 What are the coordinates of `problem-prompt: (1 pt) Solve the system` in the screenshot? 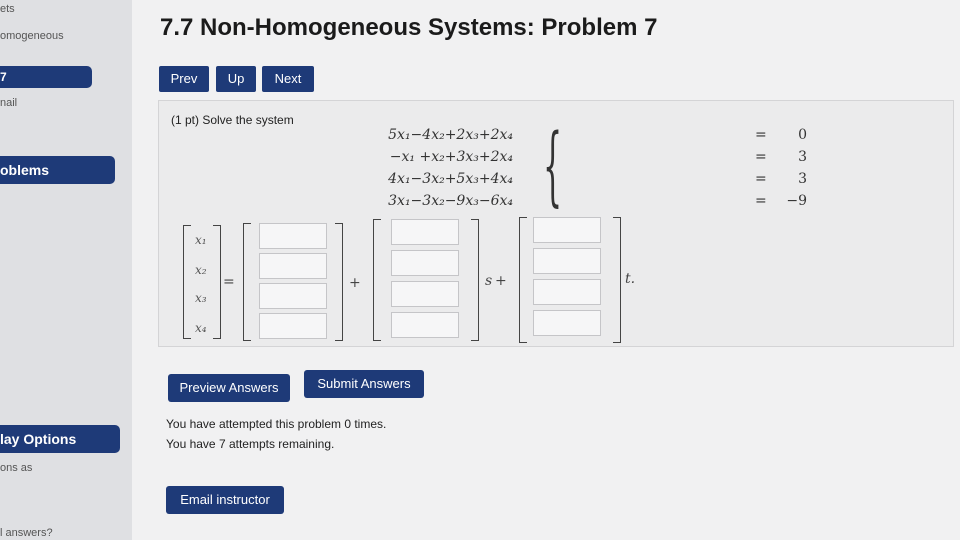 It's located at (232, 120).